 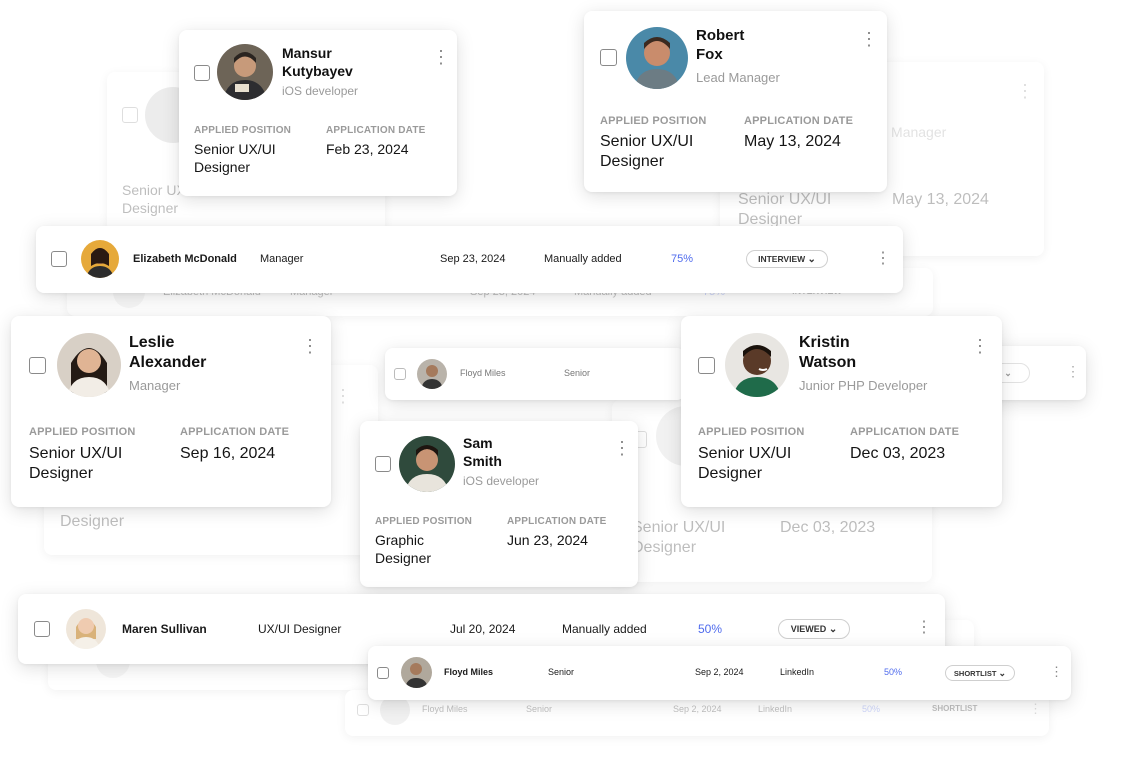 What do you see at coordinates (228, 453) in the screenshot?
I see `application-date-value: Sep 16, 2024` at bounding box center [228, 453].